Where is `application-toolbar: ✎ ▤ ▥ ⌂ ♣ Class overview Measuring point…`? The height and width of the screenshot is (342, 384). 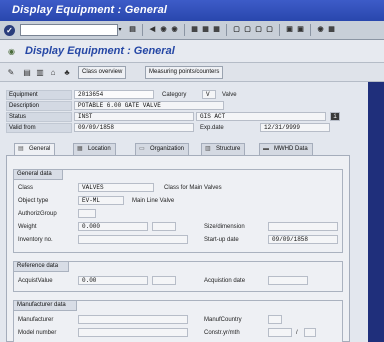
application-toolbar: ✎ ▤ ▥ ⌂ ♣ Class overview Measuring point… is located at coordinates (192, 72).